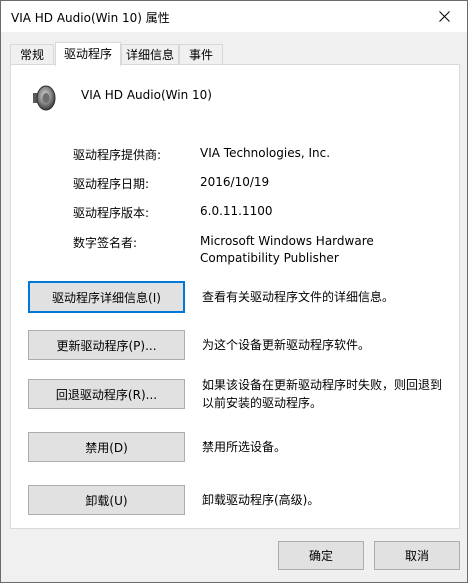 This screenshot has width=468, height=583. I want to click on uninstall-driver-button: 卸载(U), so click(106, 500).